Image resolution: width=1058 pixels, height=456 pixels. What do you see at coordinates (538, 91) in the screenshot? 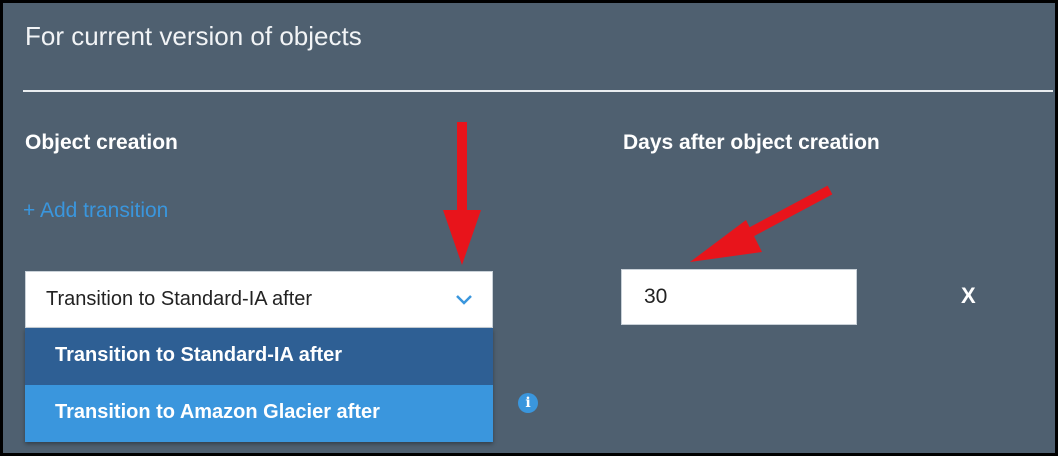
I see `divider` at bounding box center [538, 91].